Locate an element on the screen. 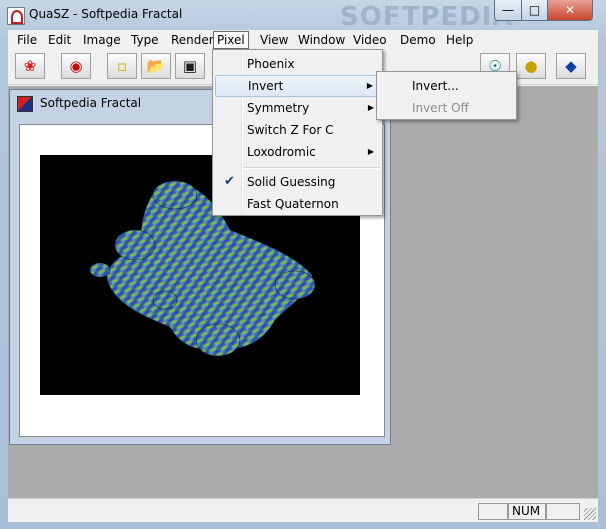  open-button: 📂 is located at coordinates (156, 66).